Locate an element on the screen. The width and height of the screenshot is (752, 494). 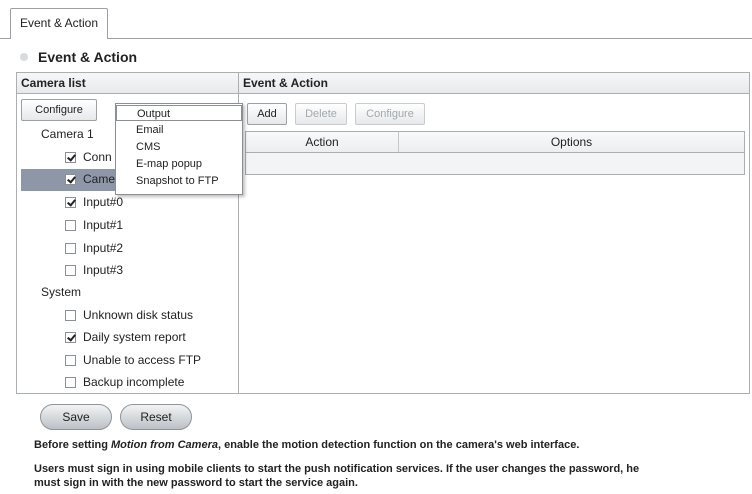
camera-item-label: Input#3 is located at coordinates (103, 270).